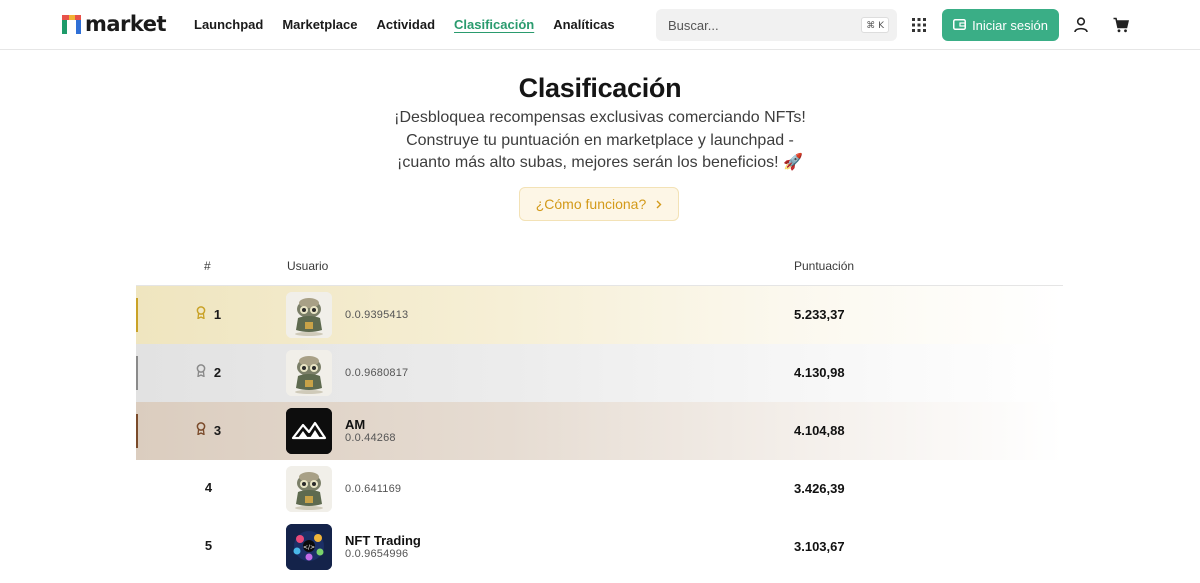 The height and width of the screenshot is (583, 1200). I want to click on how-it-works-button: ¿Cómo funciona?, so click(599, 204).